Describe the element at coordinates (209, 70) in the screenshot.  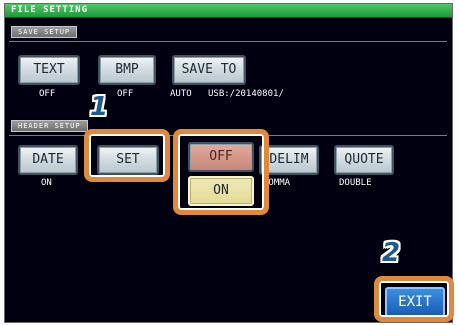
I see `save-to-button: SAVE TO` at that location.